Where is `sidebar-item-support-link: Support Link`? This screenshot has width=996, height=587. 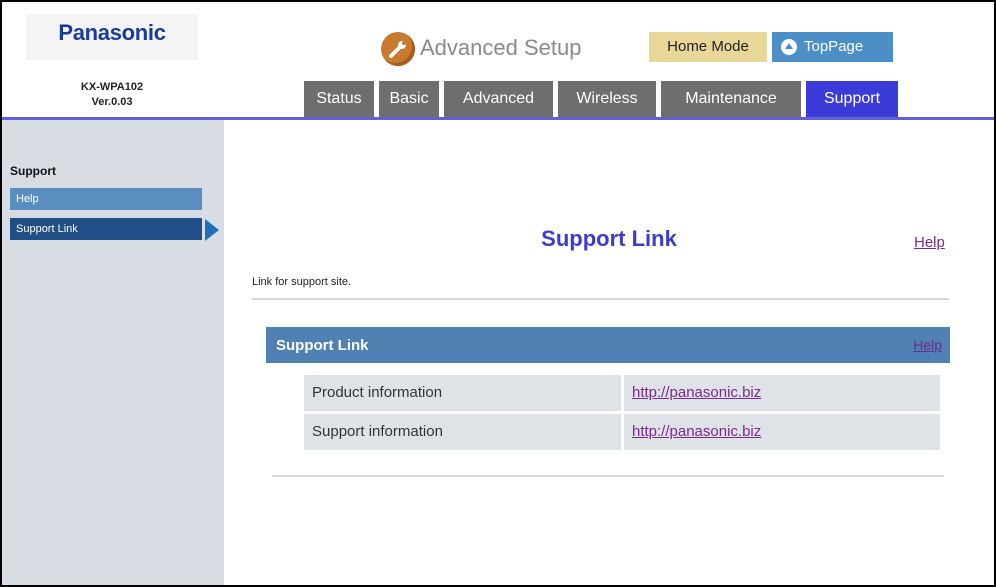 sidebar-item-support-link: Support Link is located at coordinates (106, 229).